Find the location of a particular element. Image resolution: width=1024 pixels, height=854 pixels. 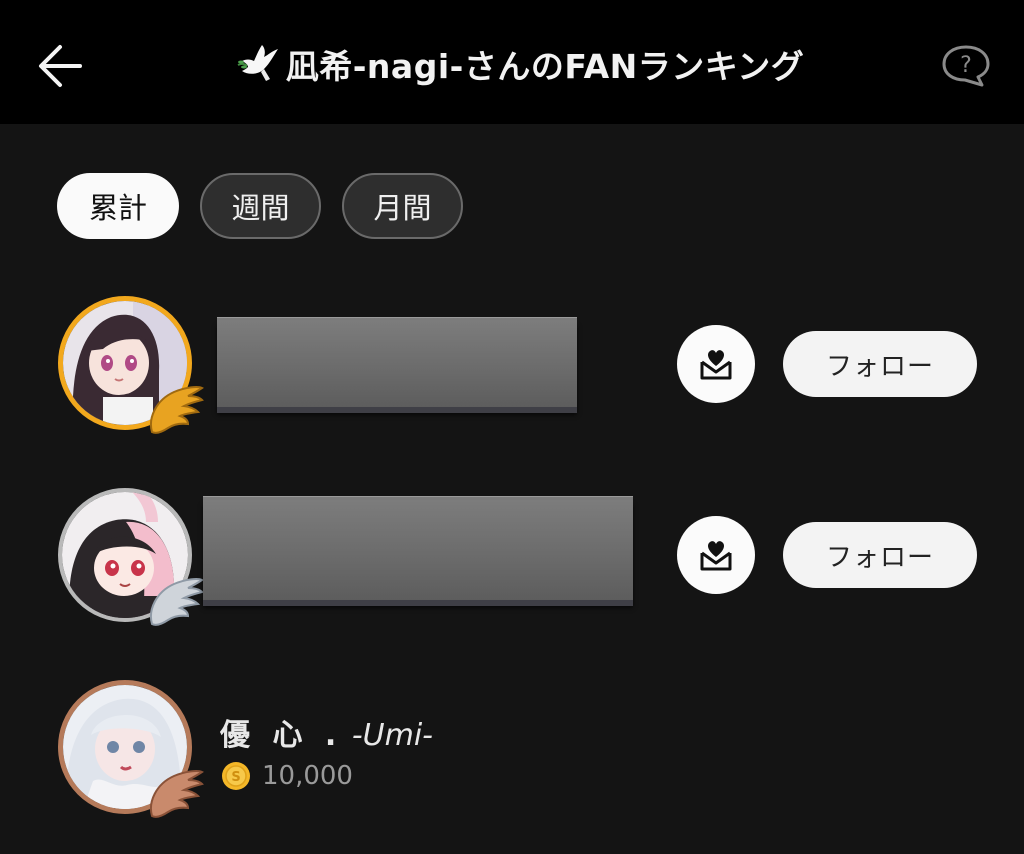

fan-username-en: -Umi- is located at coordinates (387, 735).